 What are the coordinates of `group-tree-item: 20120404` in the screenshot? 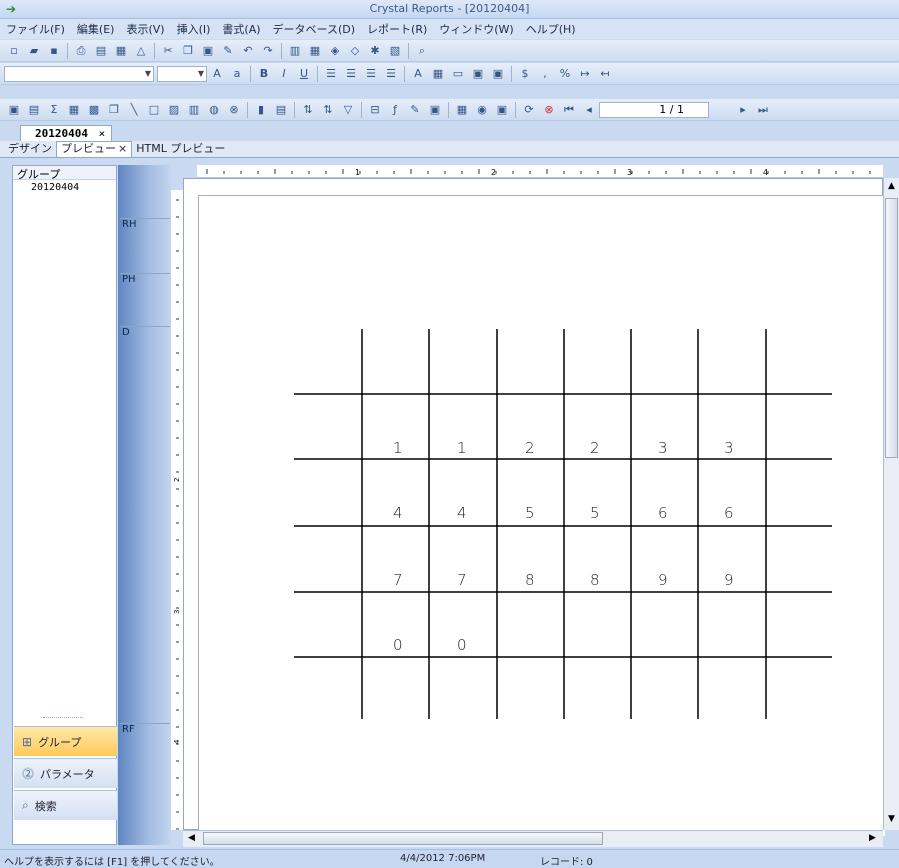 It's located at (55, 187).